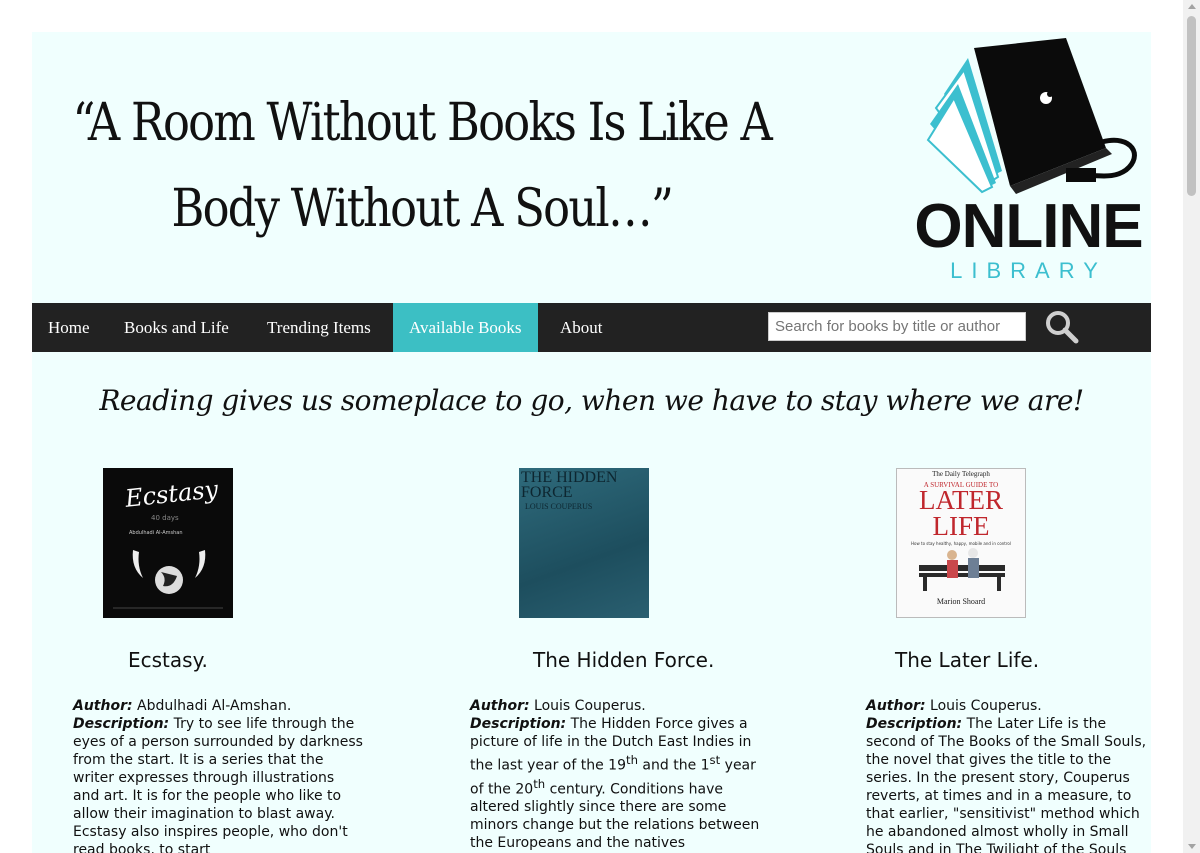 The image size is (1200, 853). I want to click on book-cover-ecstasy: Ecstasy 40 days Abdulhadi Al-Amshan, so click(168, 543).